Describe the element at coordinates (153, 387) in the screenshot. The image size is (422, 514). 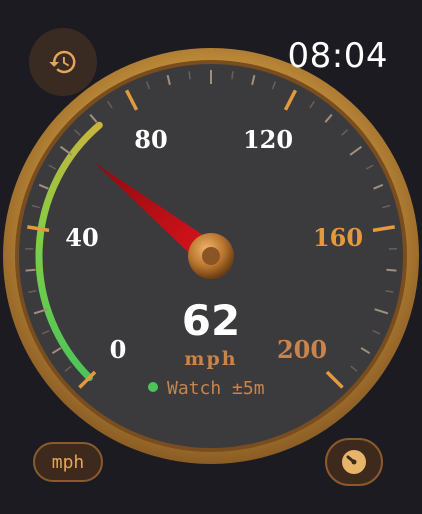
I see `watch-status-dot` at that location.